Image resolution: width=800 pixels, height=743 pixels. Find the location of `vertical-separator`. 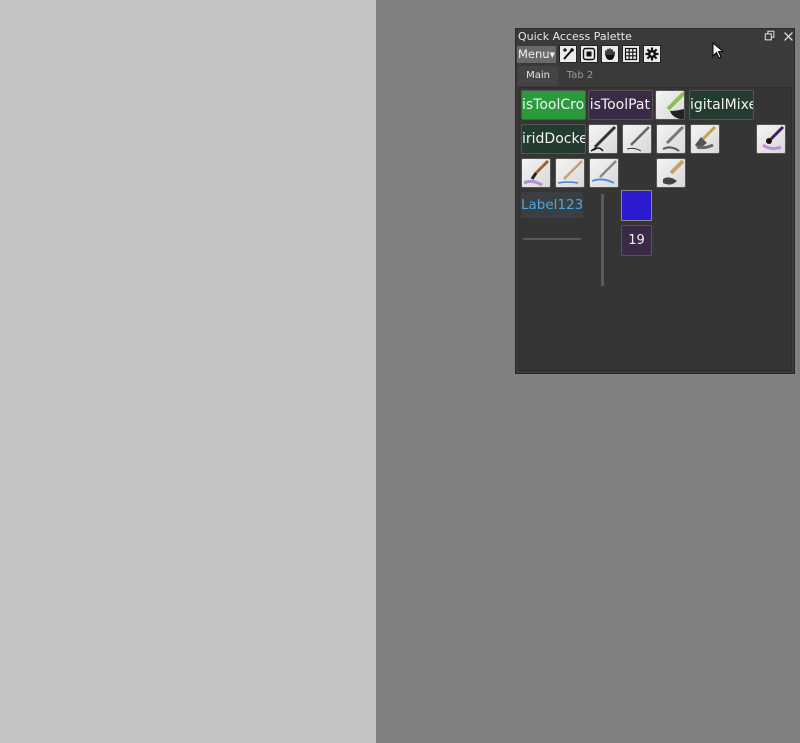

vertical-separator is located at coordinates (602, 240).